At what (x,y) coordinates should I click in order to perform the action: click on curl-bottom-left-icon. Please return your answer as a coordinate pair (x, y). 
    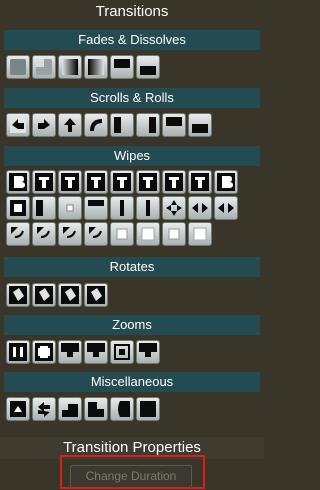
    Looking at the image, I should click on (70, 234).